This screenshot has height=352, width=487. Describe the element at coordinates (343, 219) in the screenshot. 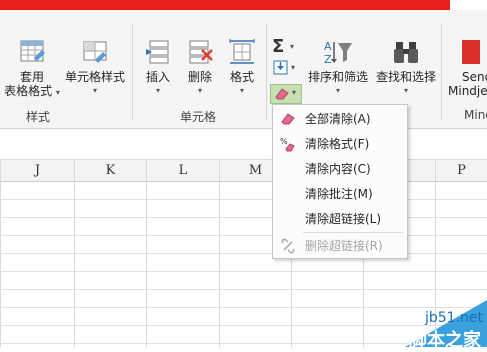

I see `menu-item-label: 清除超链接(L)` at that location.